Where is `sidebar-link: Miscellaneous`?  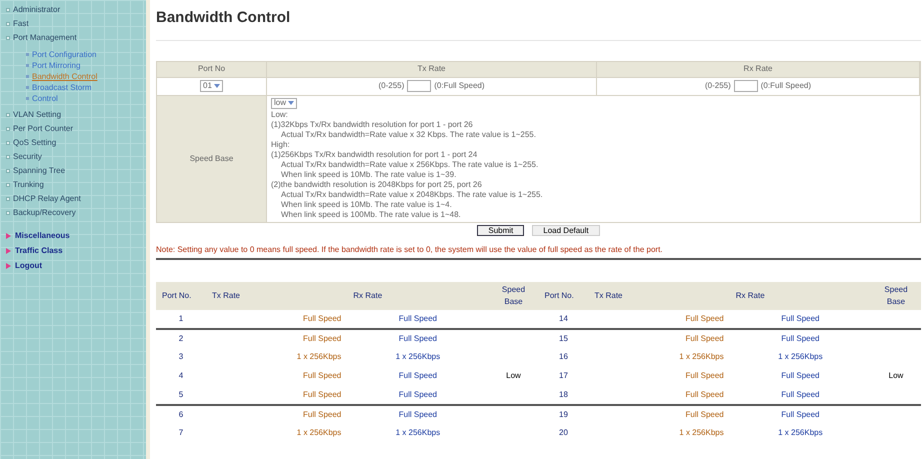
sidebar-link: Miscellaneous is located at coordinates (42, 236).